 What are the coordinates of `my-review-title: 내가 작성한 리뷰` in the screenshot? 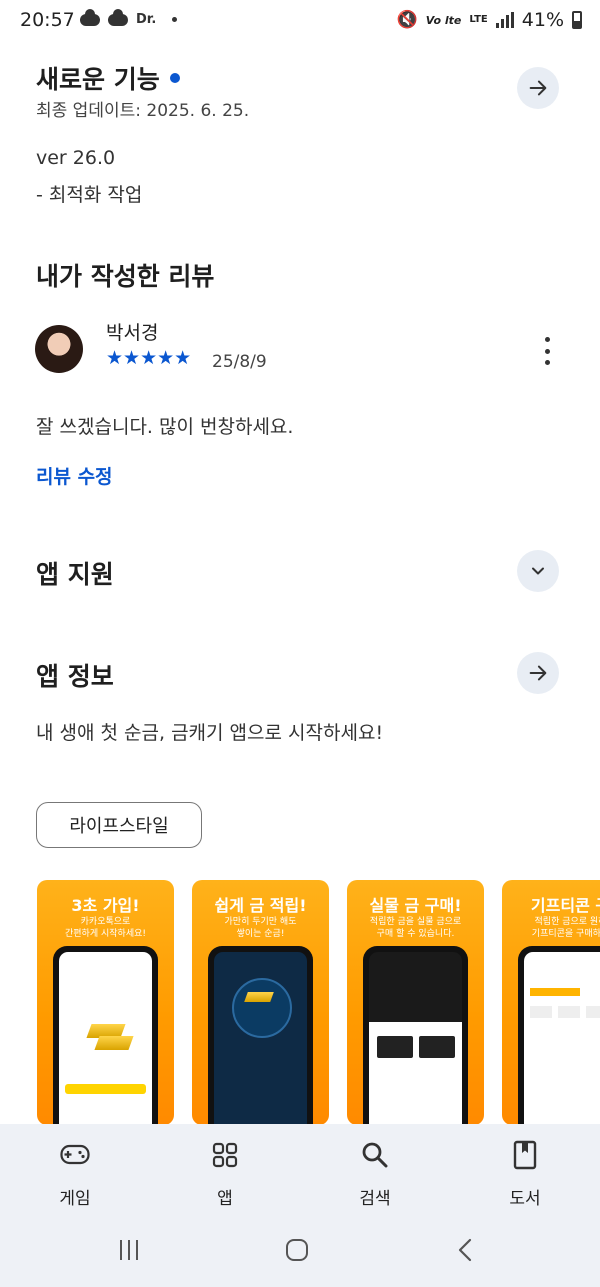 It's located at (125, 276).